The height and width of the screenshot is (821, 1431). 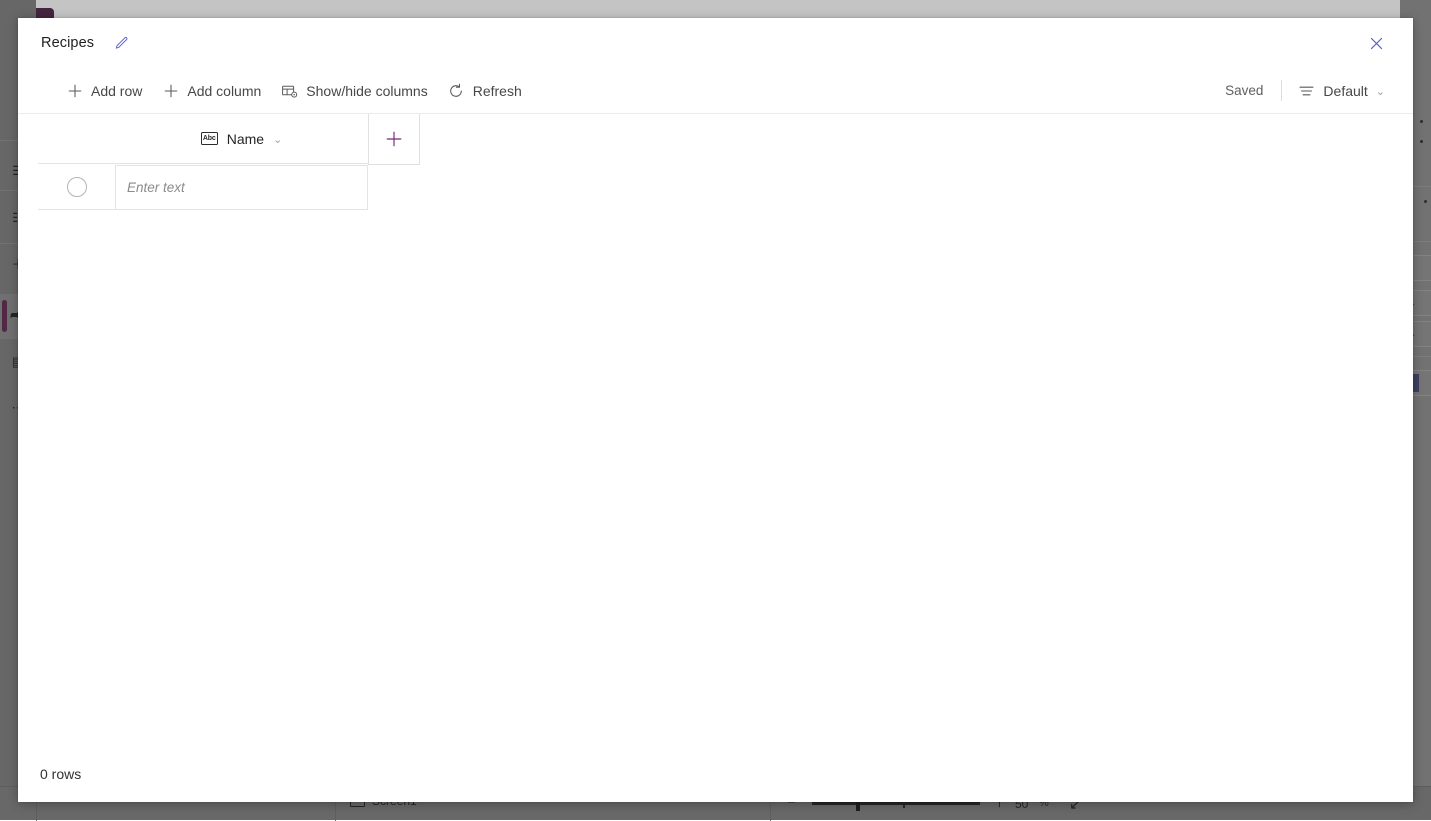 I want to click on show-hide-columns-label: Show/hide columns, so click(x=366, y=91).